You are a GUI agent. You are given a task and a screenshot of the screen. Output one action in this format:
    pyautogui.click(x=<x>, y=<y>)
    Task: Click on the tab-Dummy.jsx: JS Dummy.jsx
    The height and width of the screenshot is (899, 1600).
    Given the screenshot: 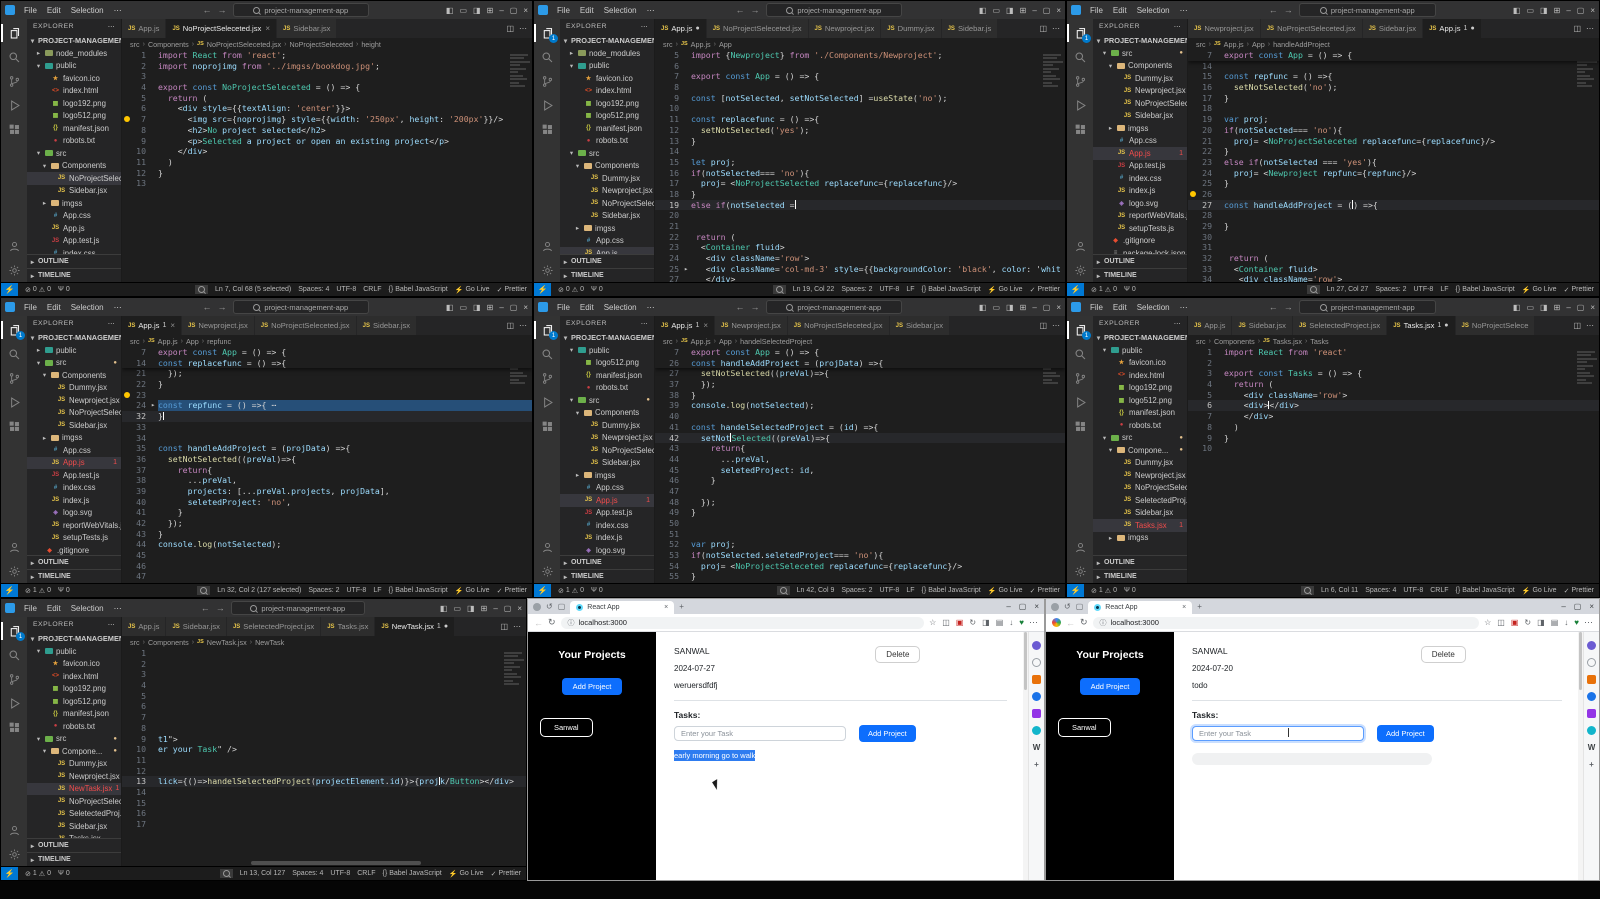 What is the action you would take?
    pyautogui.click(x=911, y=28)
    